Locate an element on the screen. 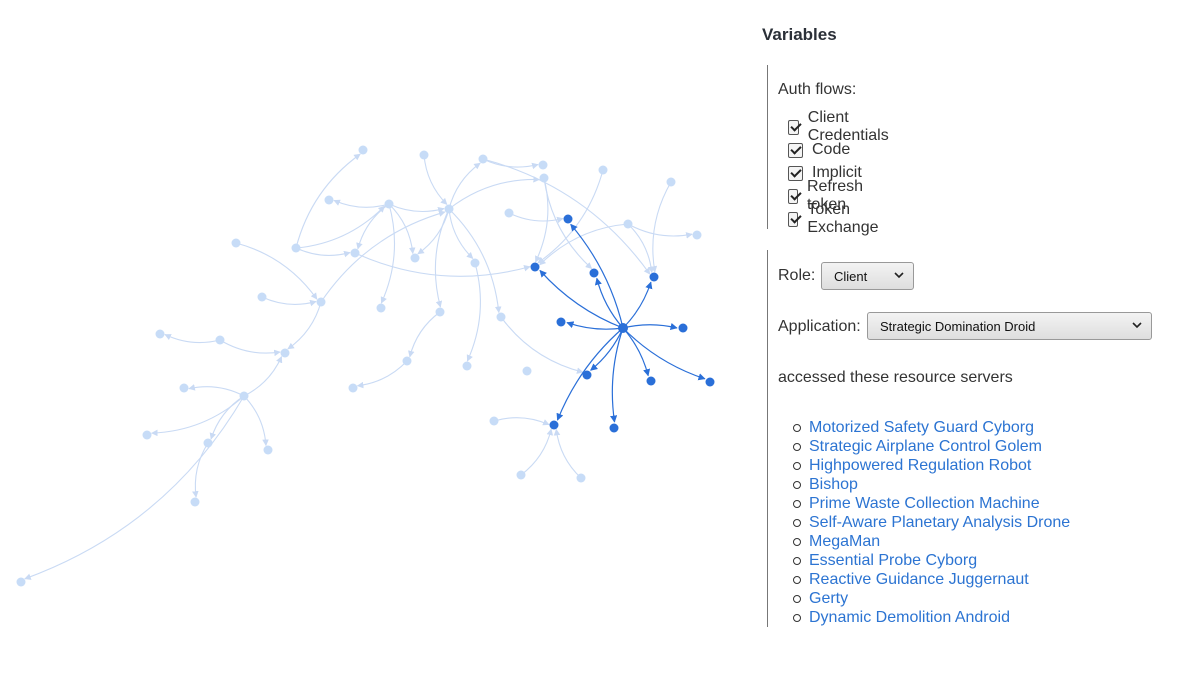 The width and height of the screenshot is (1198, 696). list-item: Essential Probe Cyborg is located at coordinates (931, 560).